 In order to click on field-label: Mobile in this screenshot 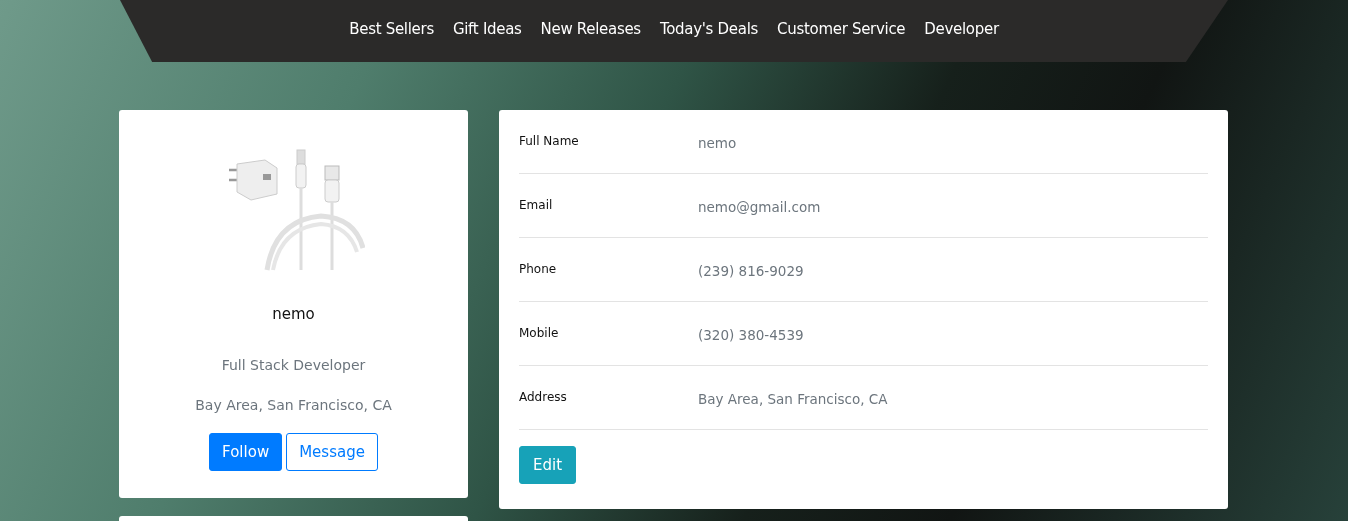, I will do `click(539, 334)`.